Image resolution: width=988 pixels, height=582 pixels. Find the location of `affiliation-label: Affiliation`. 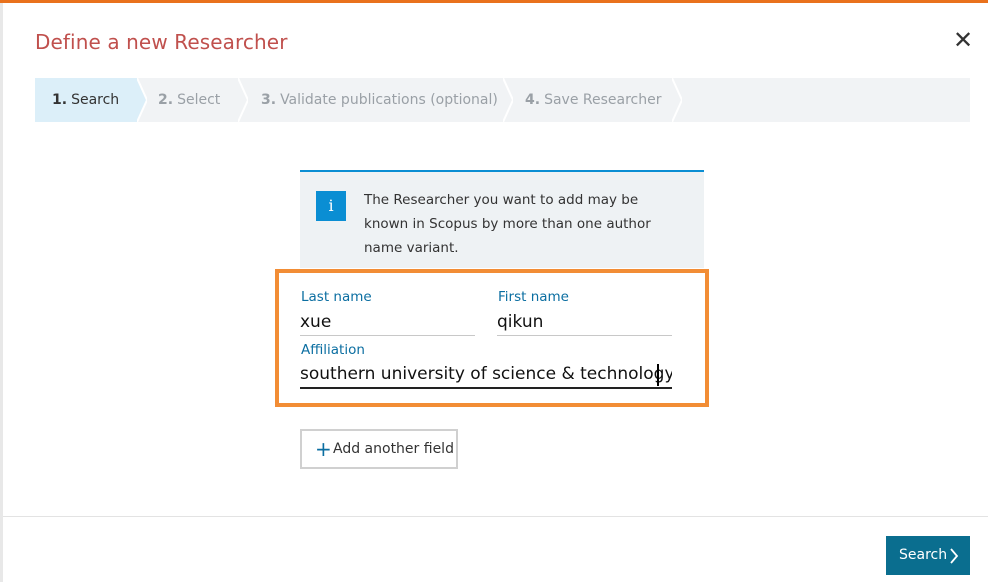

affiliation-label: Affiliation is located at coordinates (333, 350).